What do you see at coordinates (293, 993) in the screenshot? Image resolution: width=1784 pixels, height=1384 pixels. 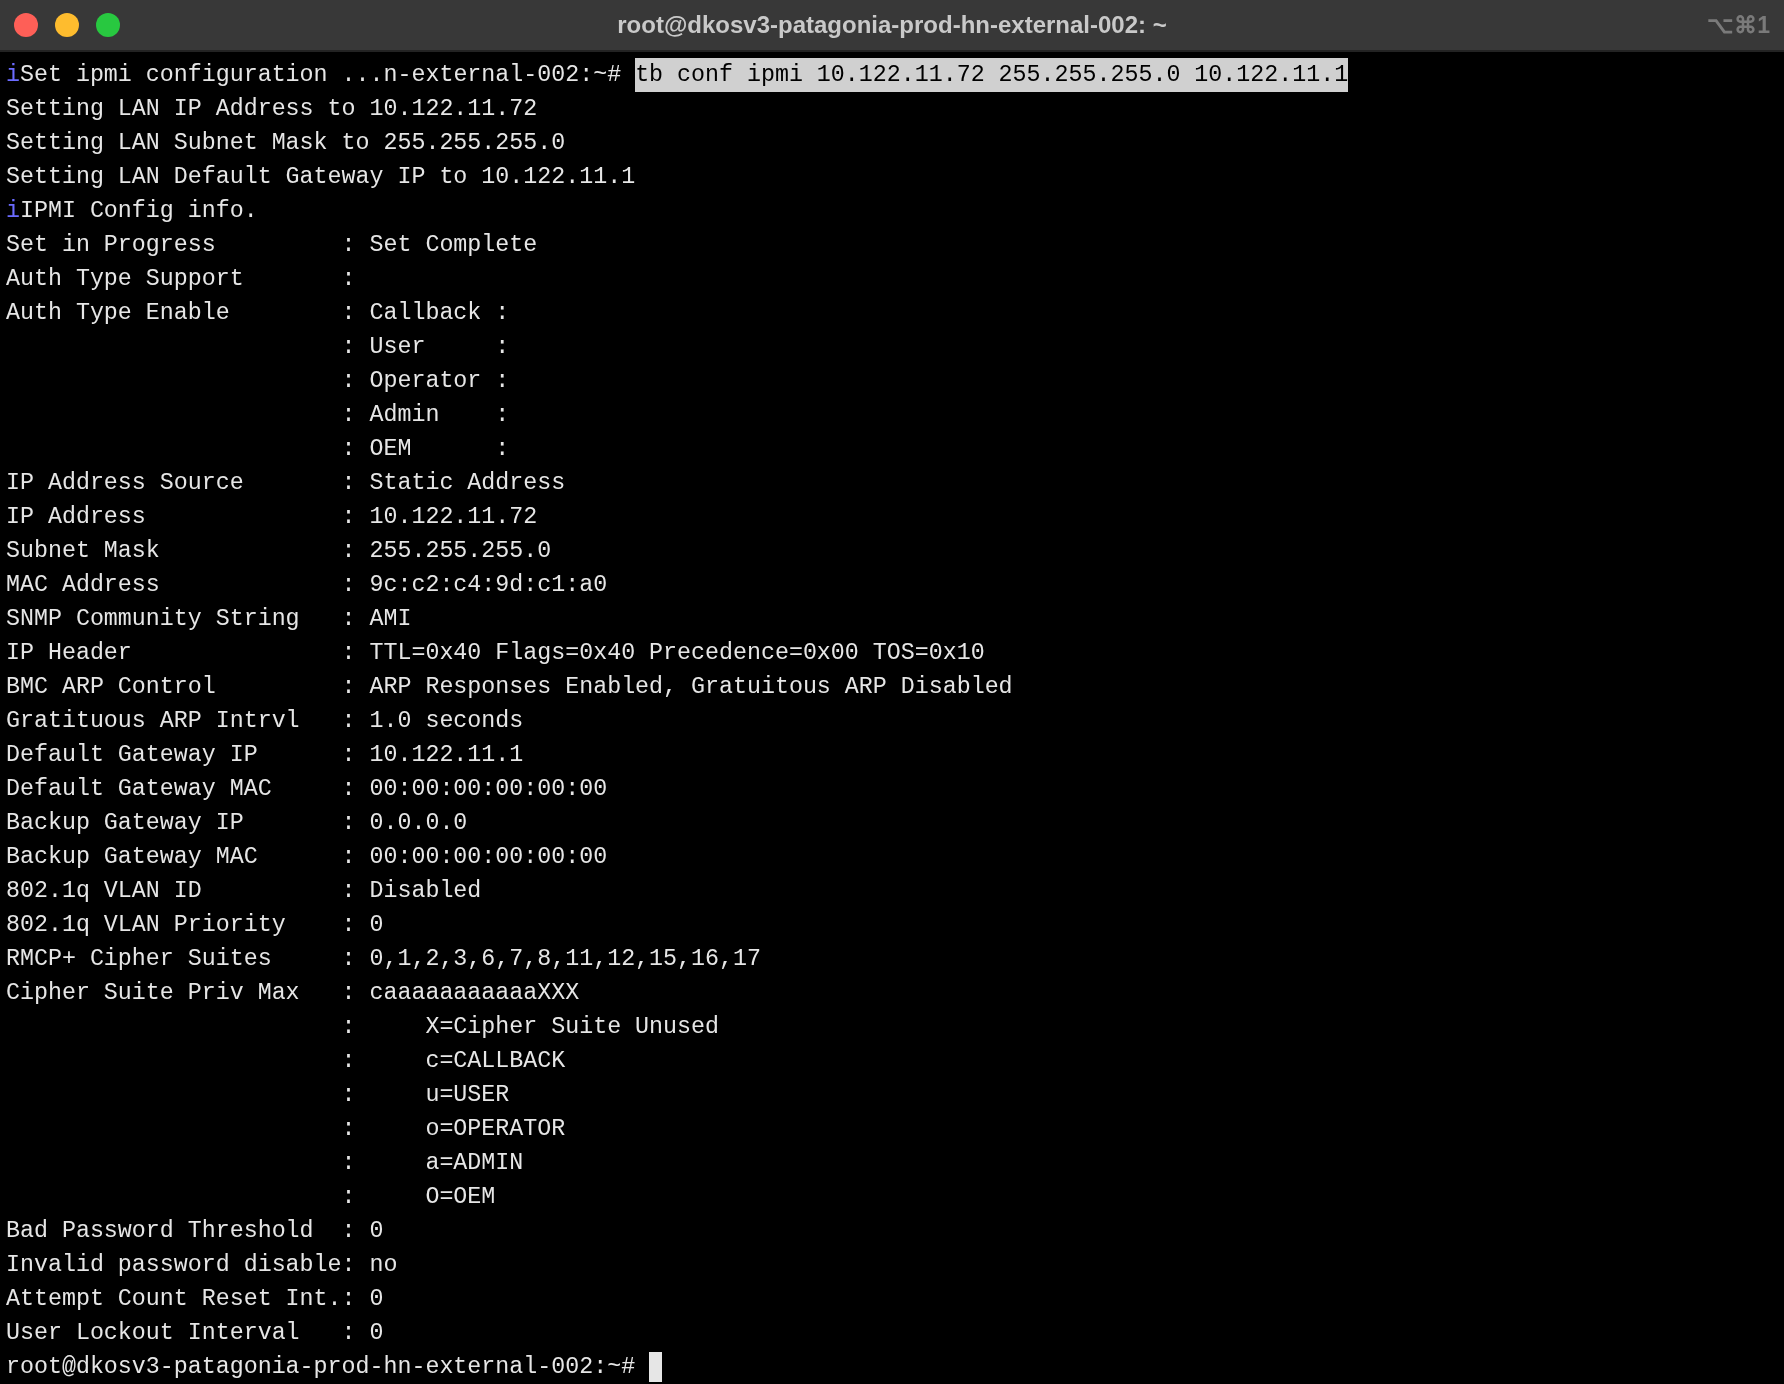 I see `output-line: Cipher Suite Priv Max : caaaaaaaaaaaXXX` at bounding box center [293, 993].